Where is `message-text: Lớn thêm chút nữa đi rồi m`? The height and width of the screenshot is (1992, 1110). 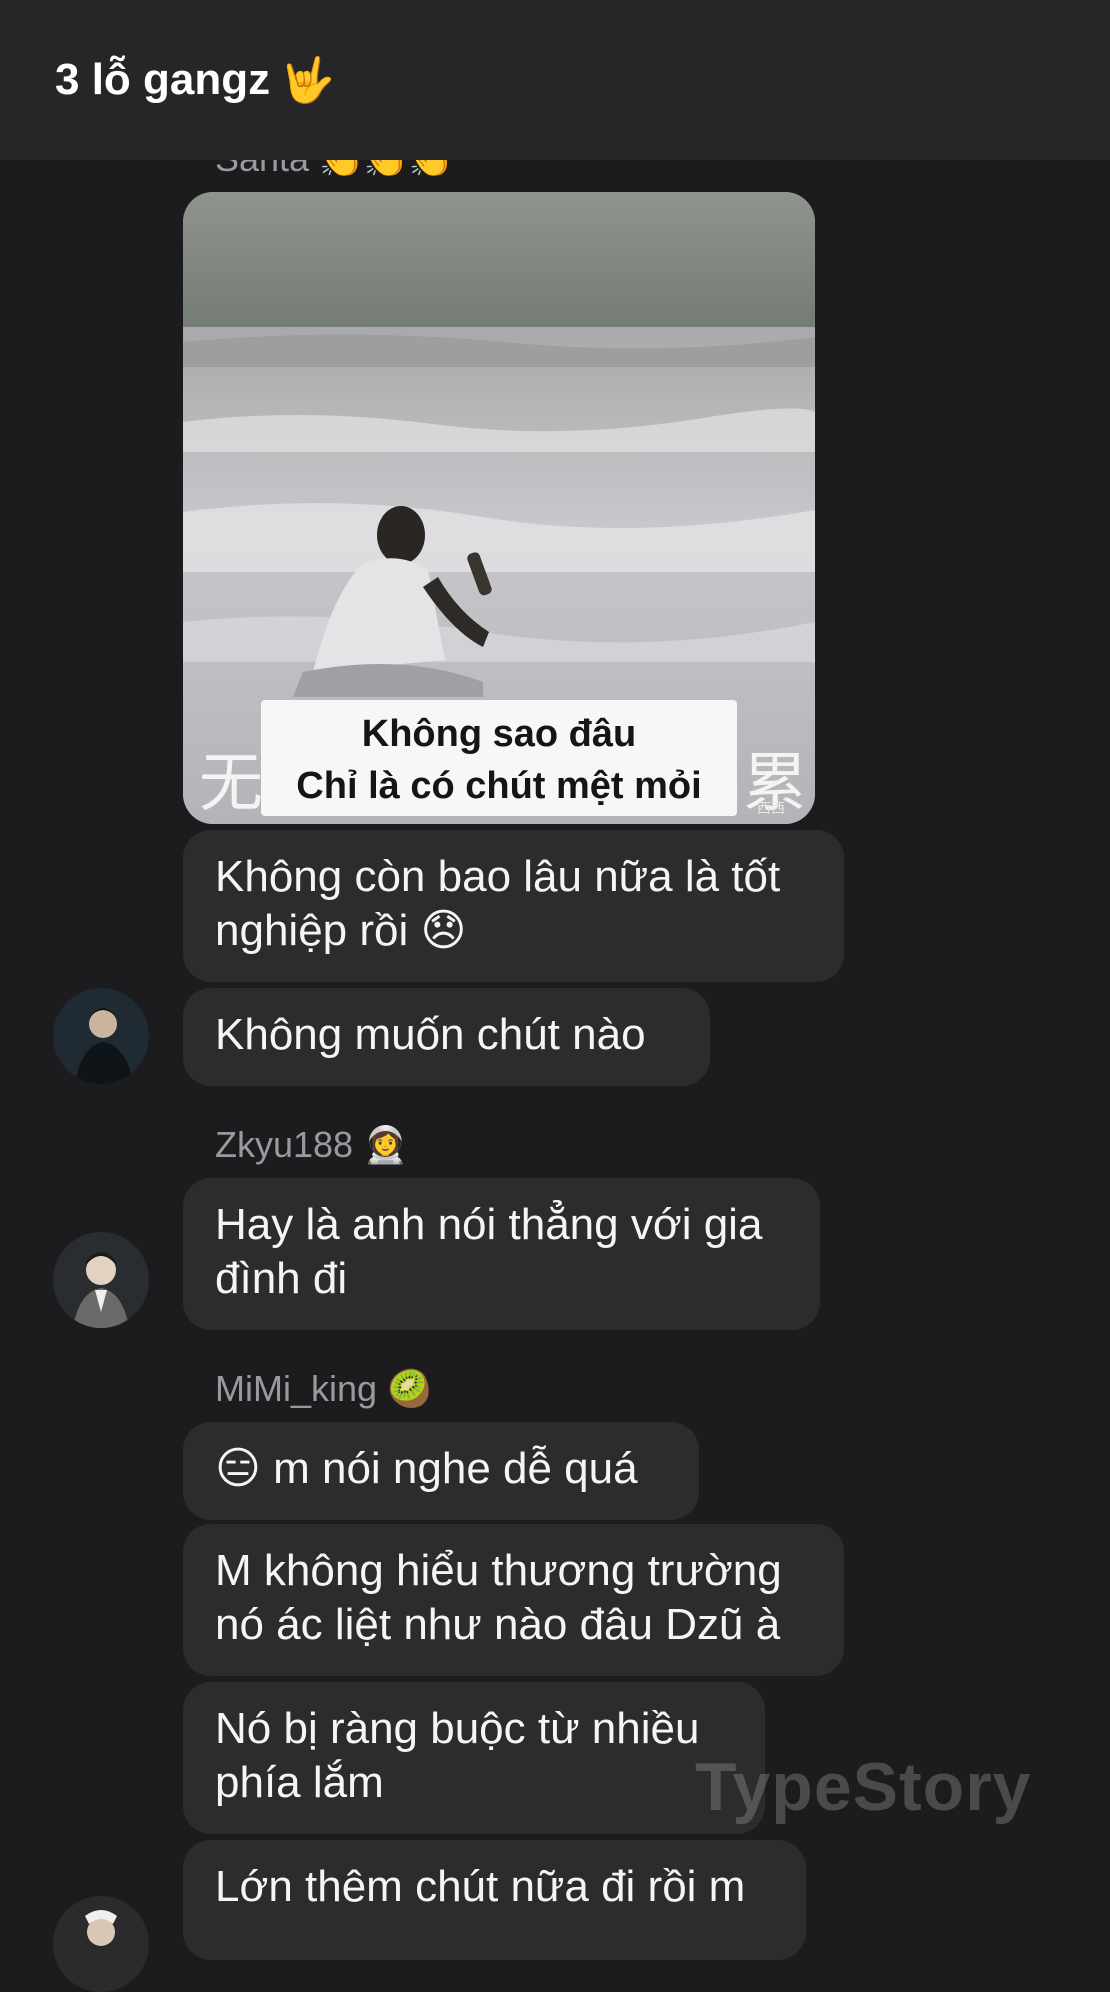 message-text: Lớn thêm chút nữa đi rồi m is located at coordinates (480, 1886).